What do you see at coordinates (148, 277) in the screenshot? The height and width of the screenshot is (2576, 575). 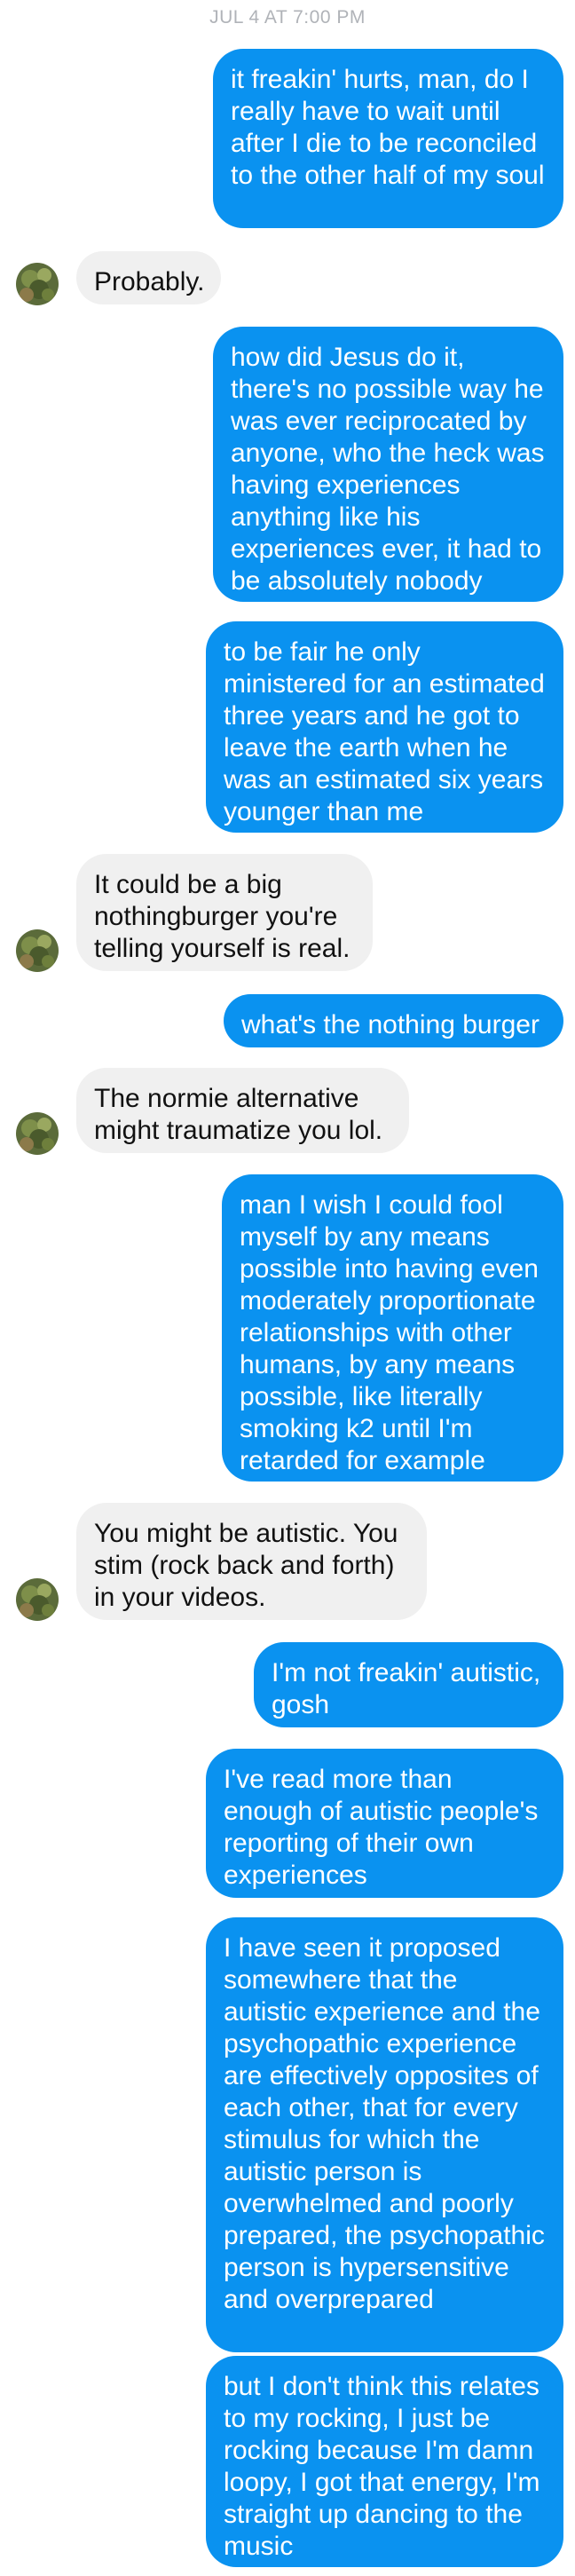 I see `received-message-bubble: Probably.` at bounding box center [148, 277].